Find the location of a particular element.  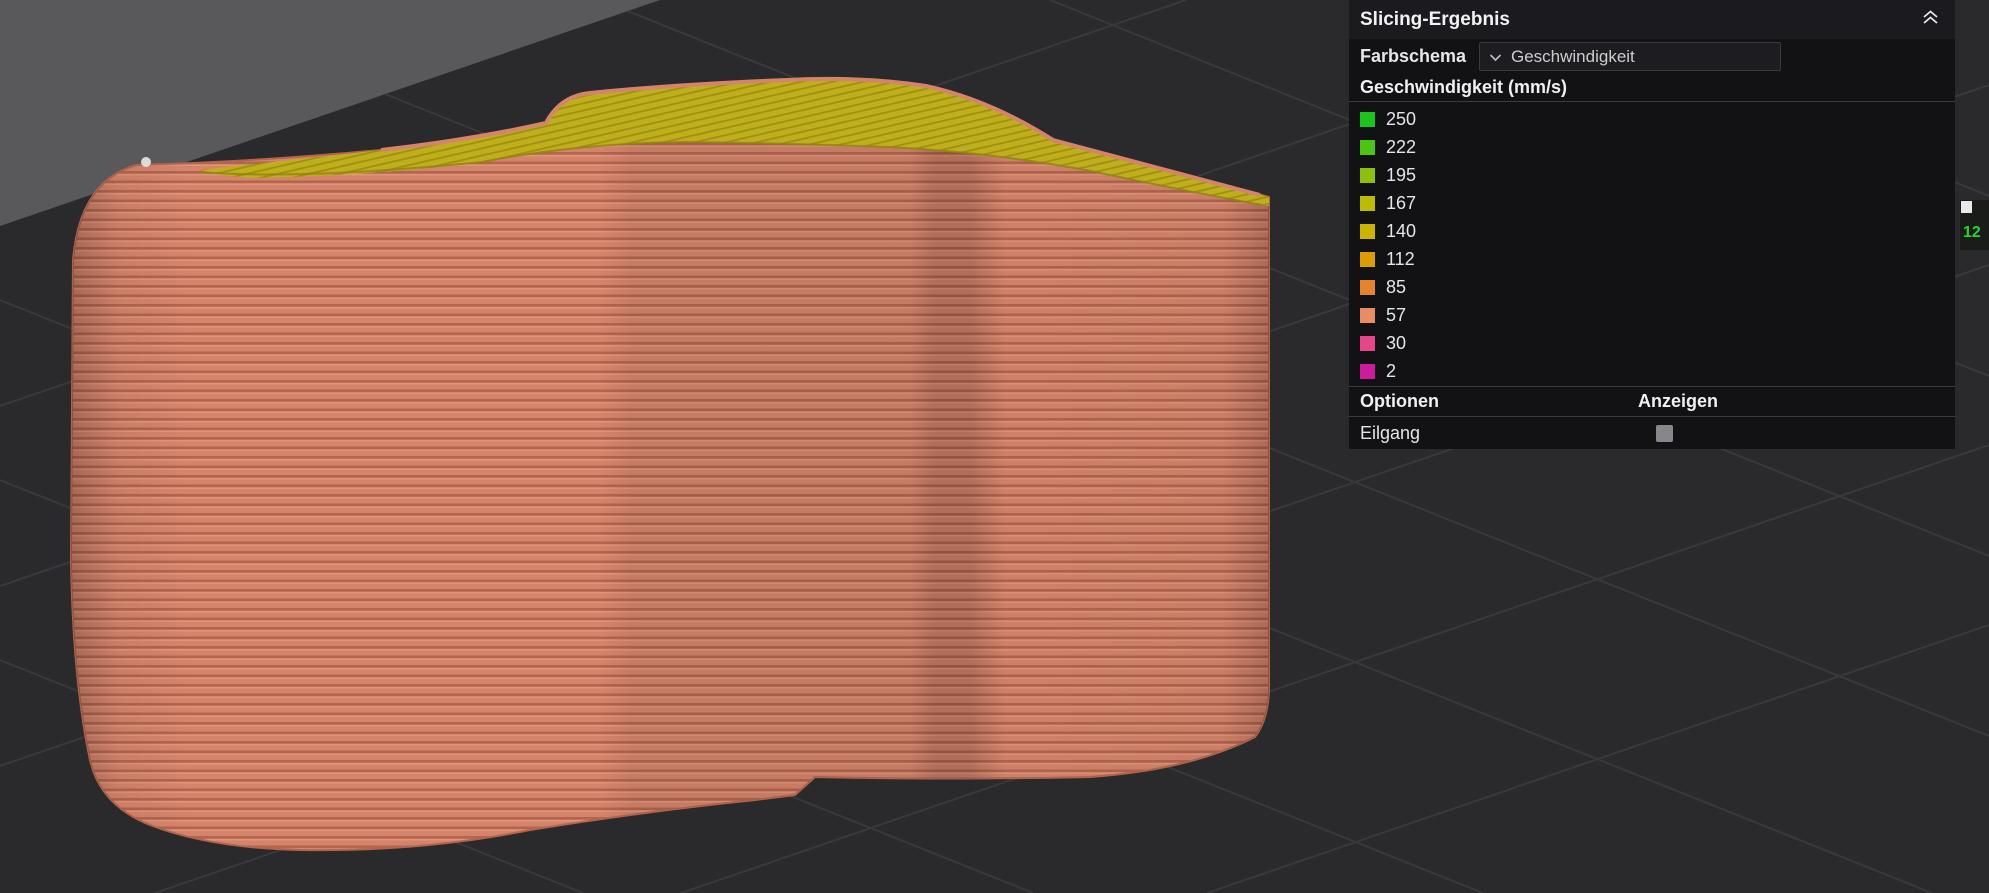

legend-item: 30 is located at coordinates (1652, 343).